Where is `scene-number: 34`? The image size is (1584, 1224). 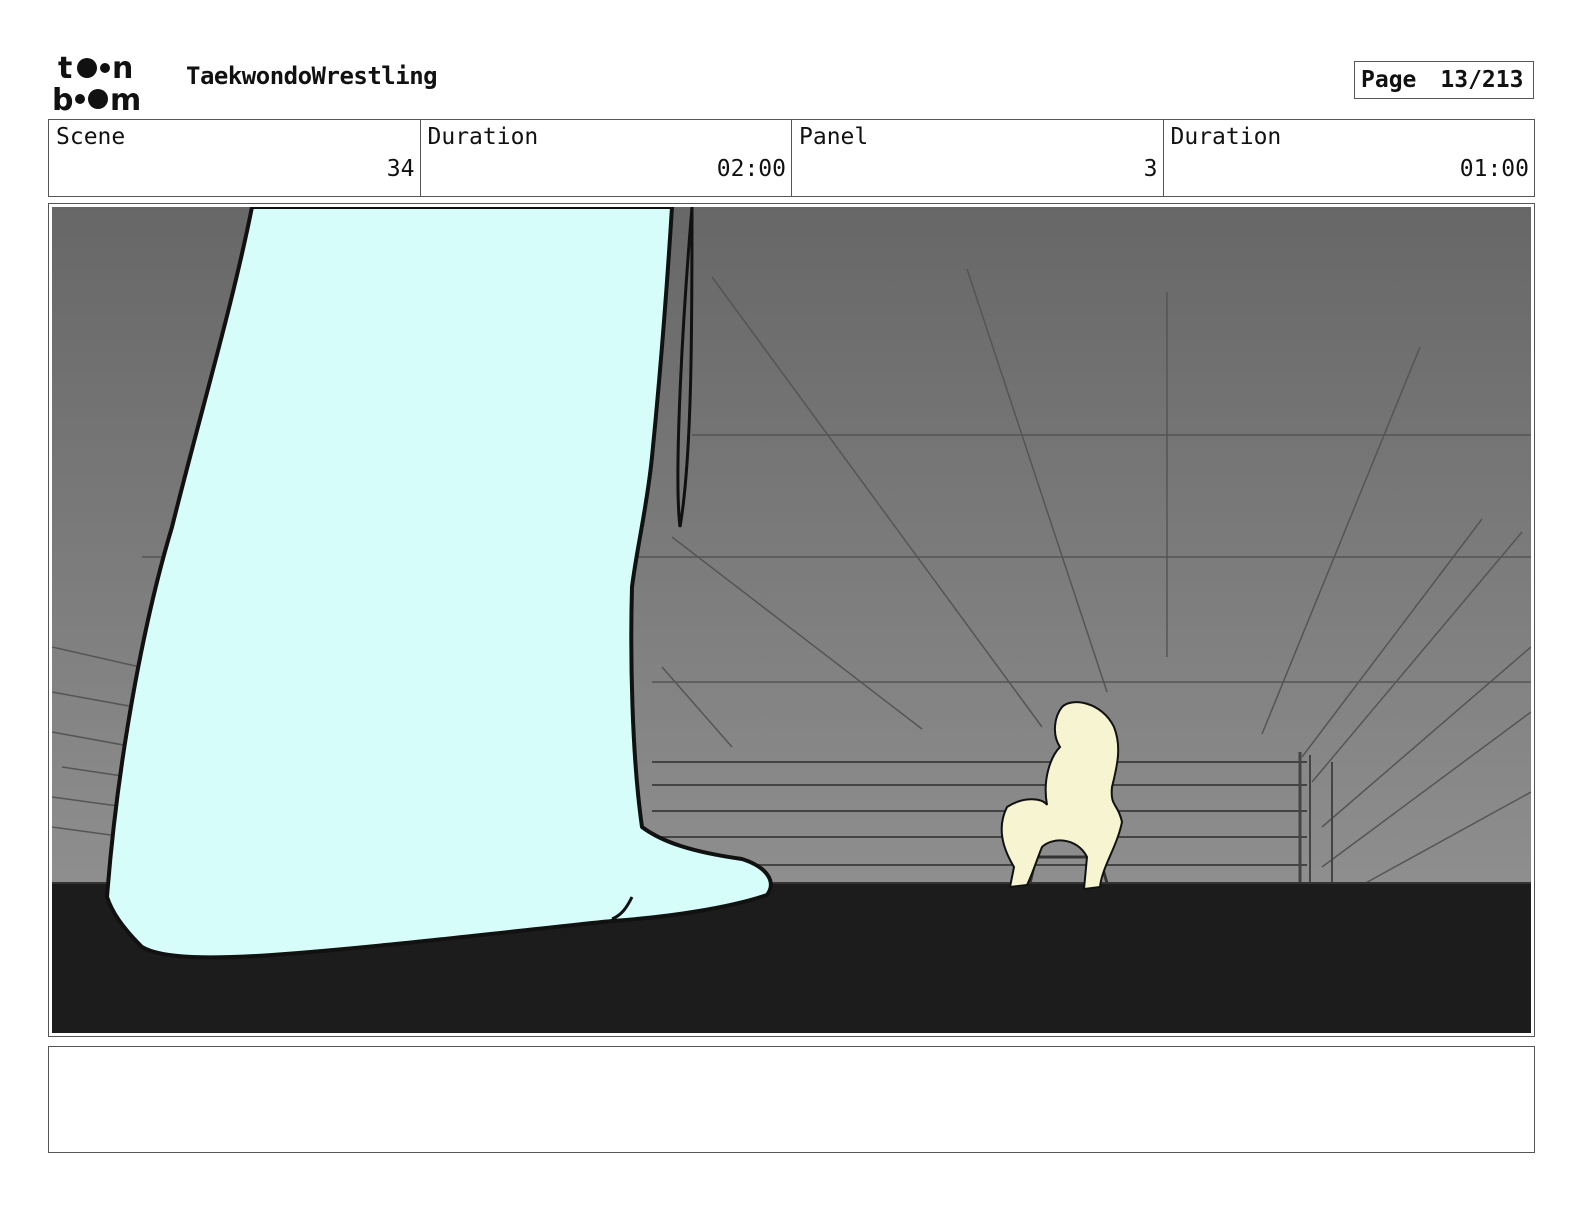
scene-number: 34 is located at coordinates (400, 169).